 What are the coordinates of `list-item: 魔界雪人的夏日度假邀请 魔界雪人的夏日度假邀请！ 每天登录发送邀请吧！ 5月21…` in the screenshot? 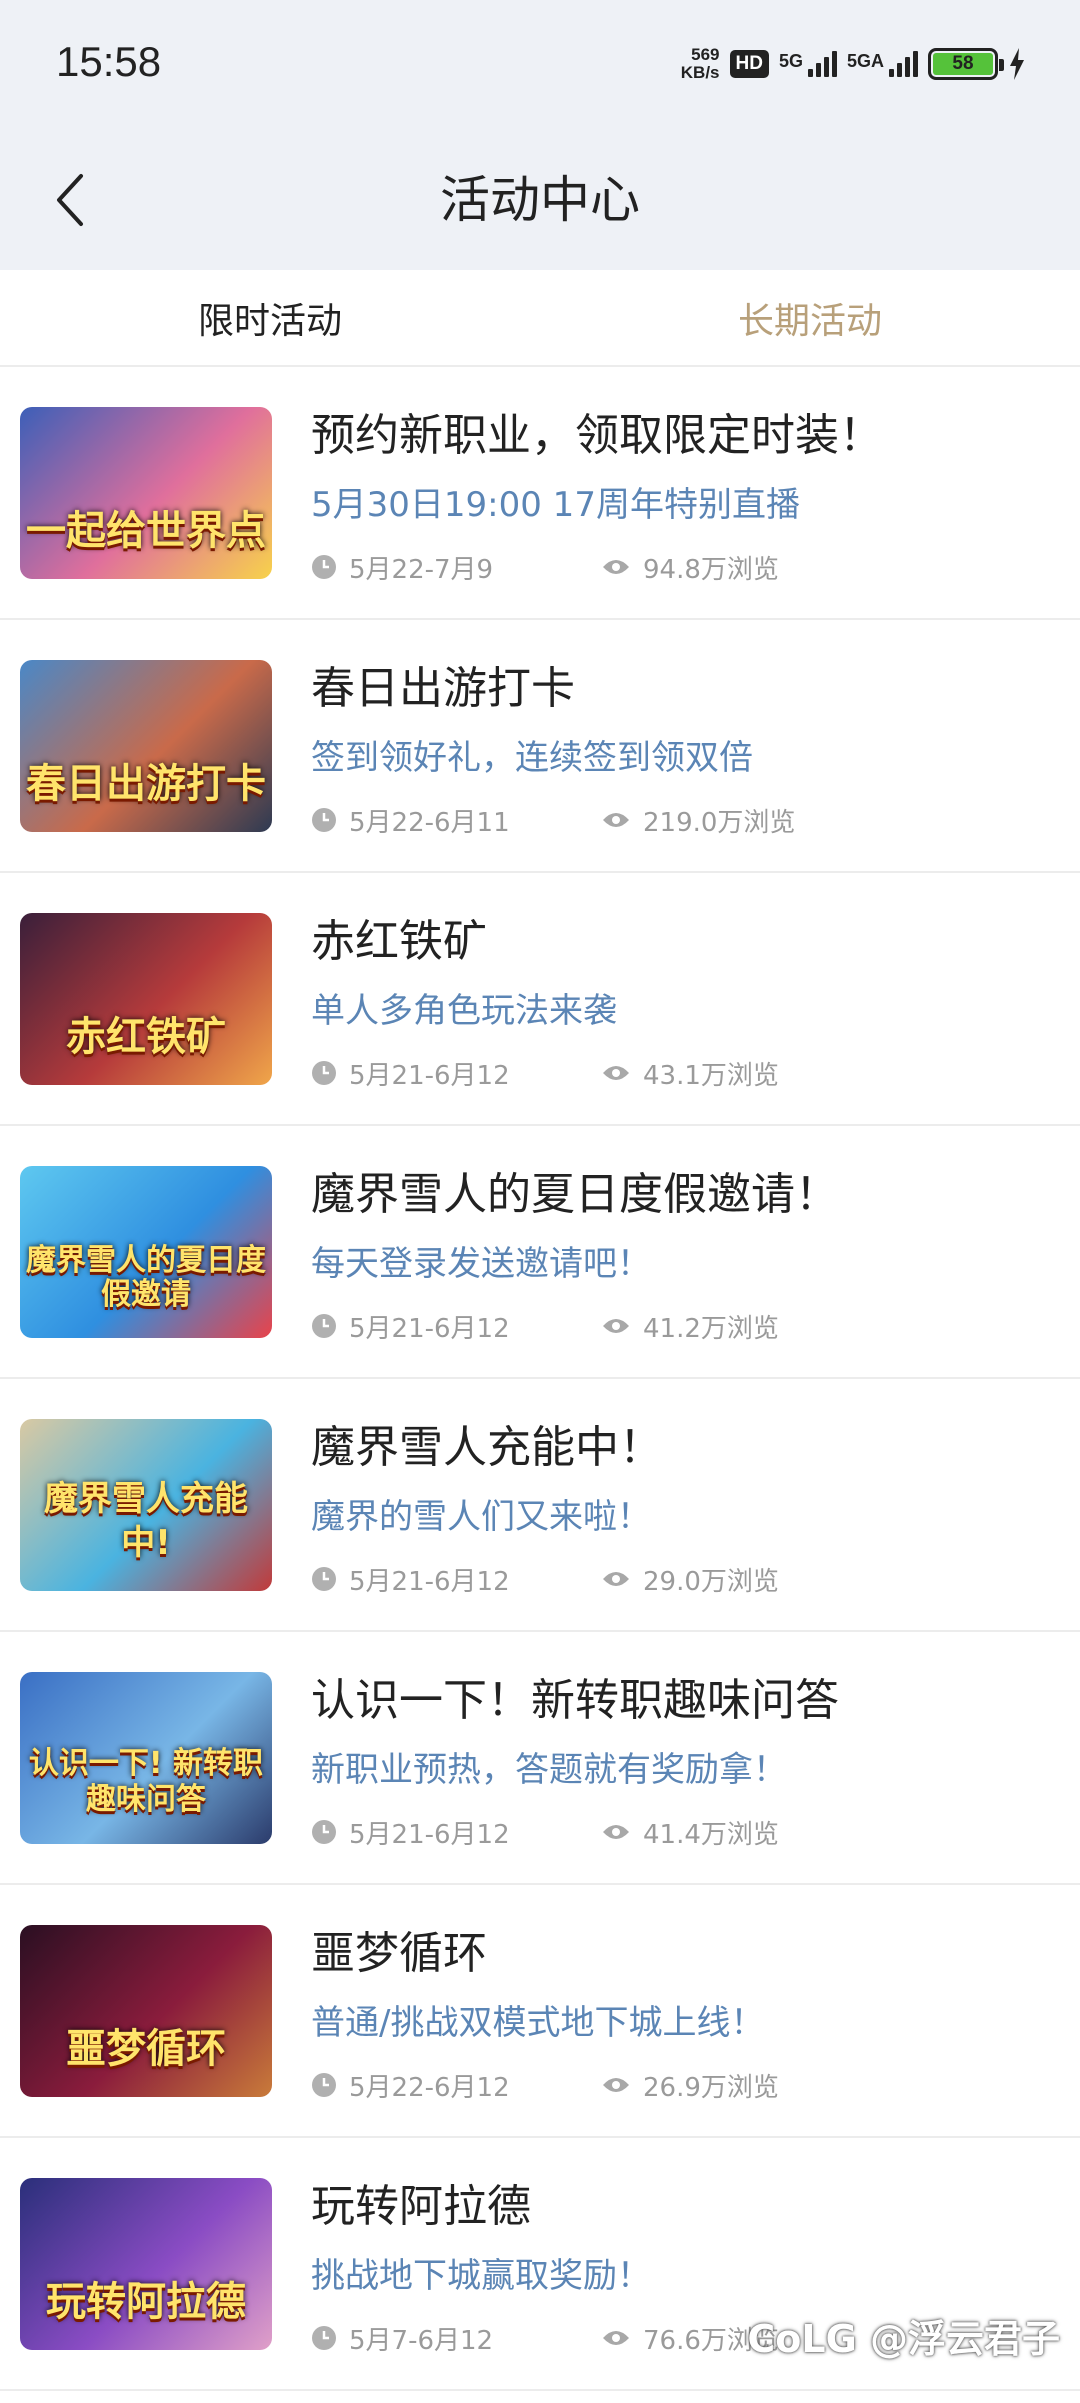 It's located at (540, 1252).